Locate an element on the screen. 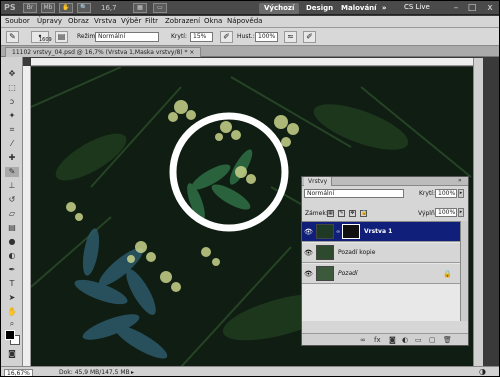 The height and width of the screenshot is (377, 500). menu-upravy: Úpravy is located at coordinates (49, 21).